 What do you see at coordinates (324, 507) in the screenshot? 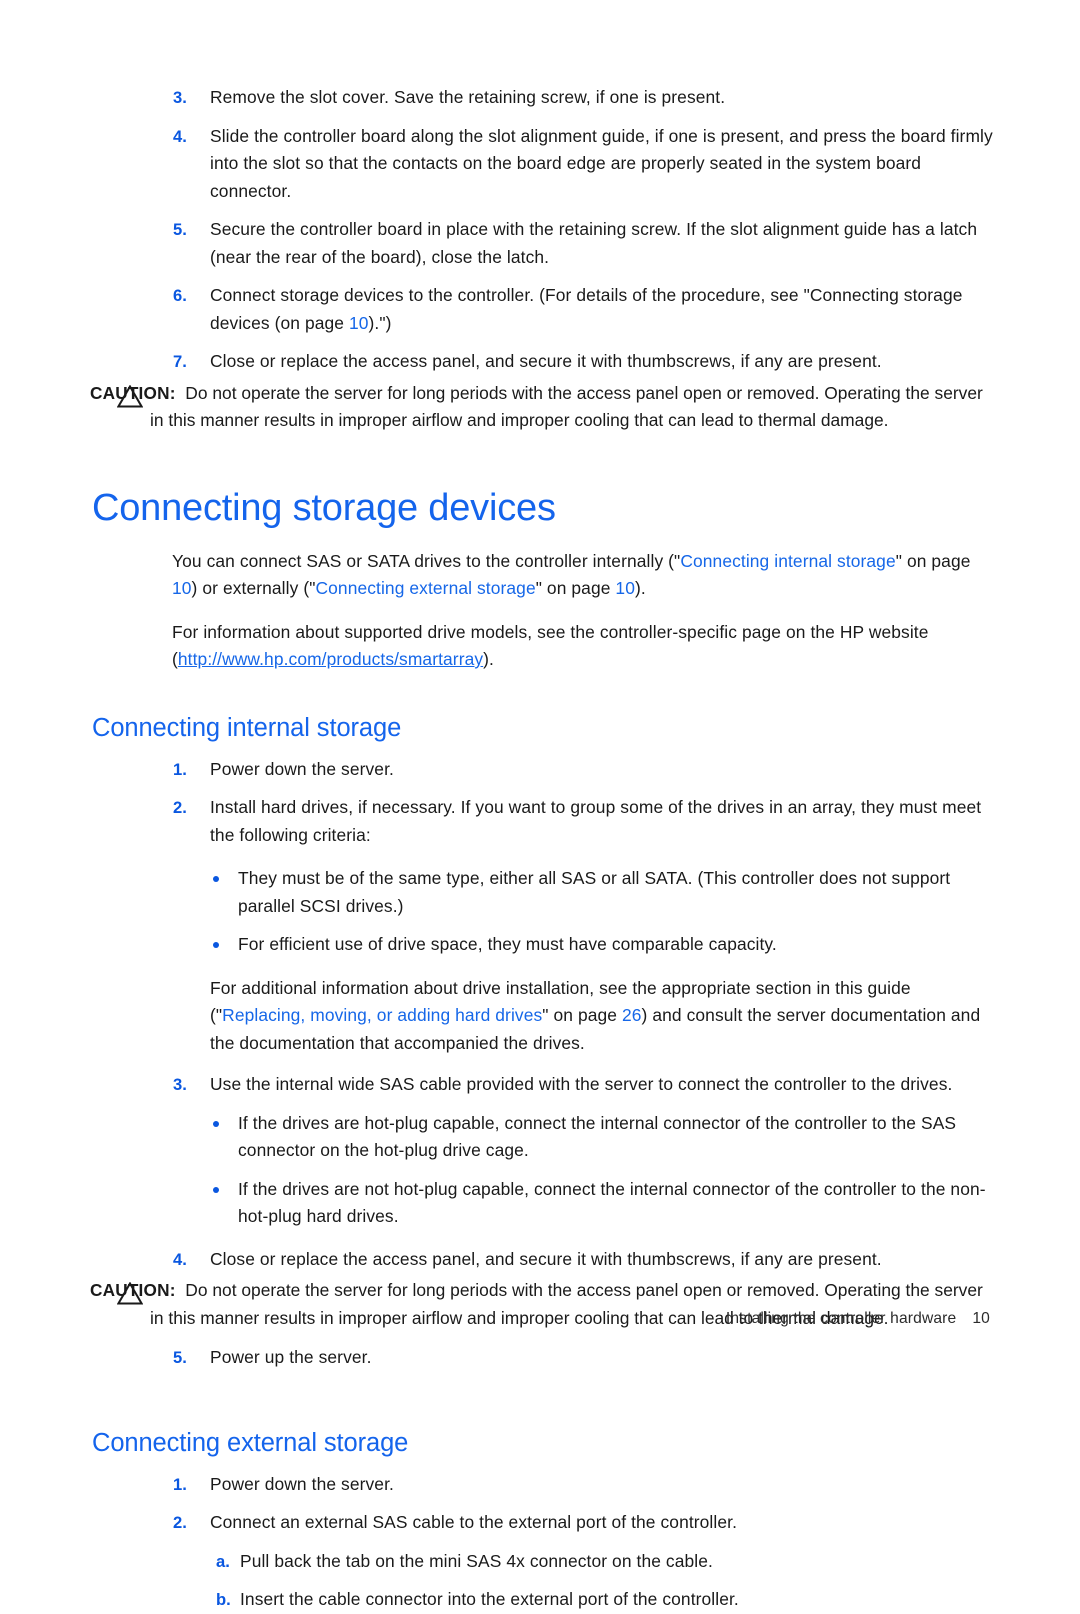
I see `page-title: Connecting storage devices` at bounding box center [324, 507].